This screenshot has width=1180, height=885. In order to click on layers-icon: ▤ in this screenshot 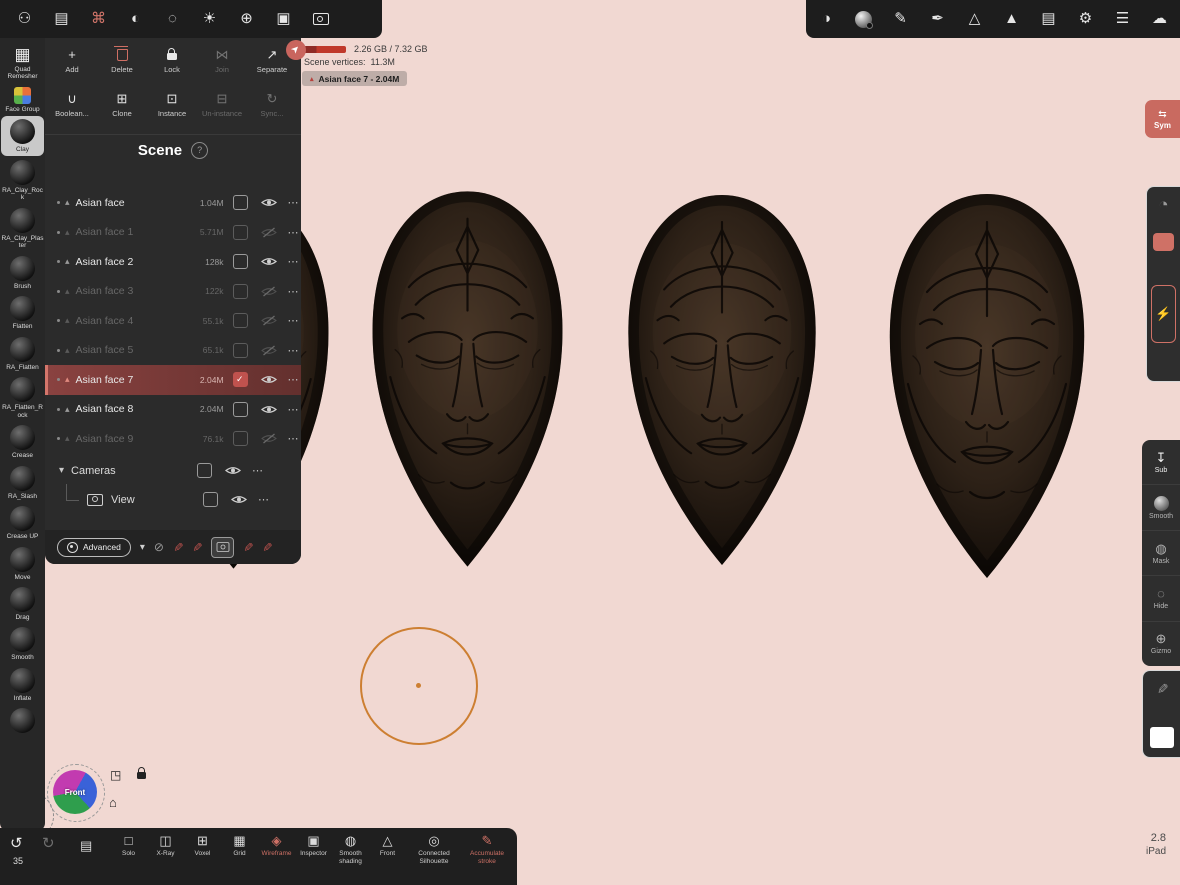, I will do `click(1048, 19)`.